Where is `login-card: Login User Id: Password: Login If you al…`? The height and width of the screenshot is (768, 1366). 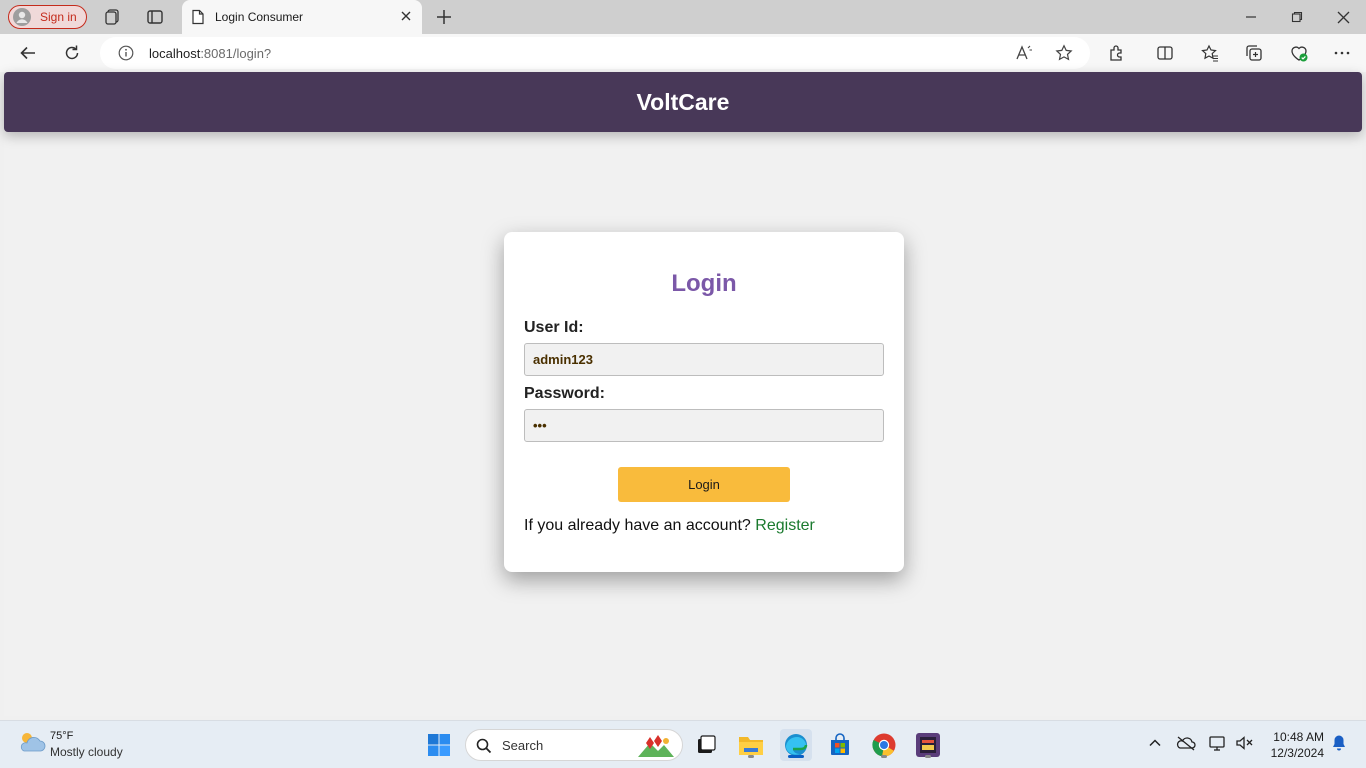
login-card: Login User Id: Password: Login If you al… is located at coordinates (704, 402).